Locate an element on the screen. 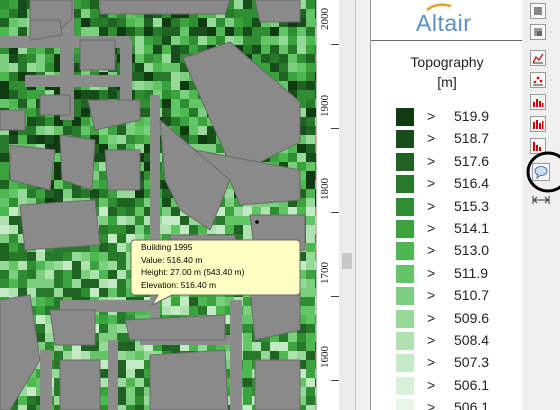 The height and width of the screenshot is (410, 560). toolbar-button-2-icon is located at coordinates (538, 32).